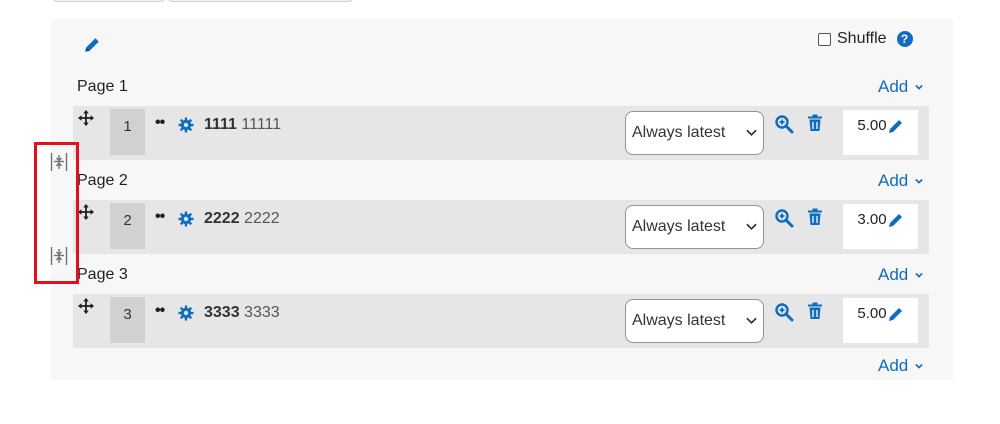 The image size is (1000, 424). I want to click on add-menu-page-3: Add, so click(901, 275).